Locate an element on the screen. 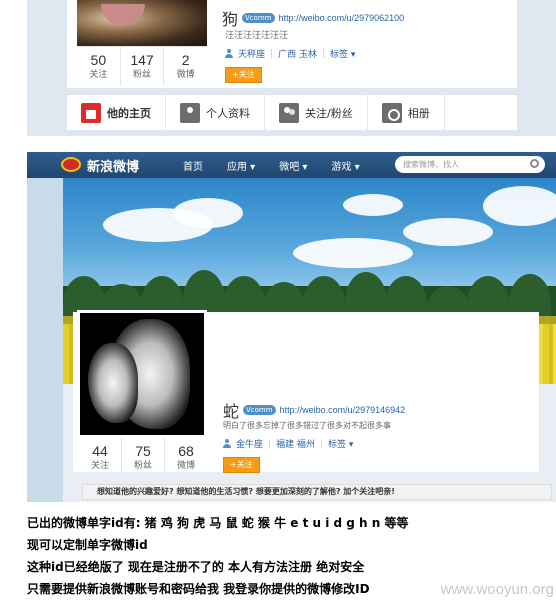 Image resolution: width=556 pixels, height=602 pixels. caption-line: 这种id已经绝版了 现在是注册不了的 本人有方法注册 绝对安全 is located at coordinates (196, 567).